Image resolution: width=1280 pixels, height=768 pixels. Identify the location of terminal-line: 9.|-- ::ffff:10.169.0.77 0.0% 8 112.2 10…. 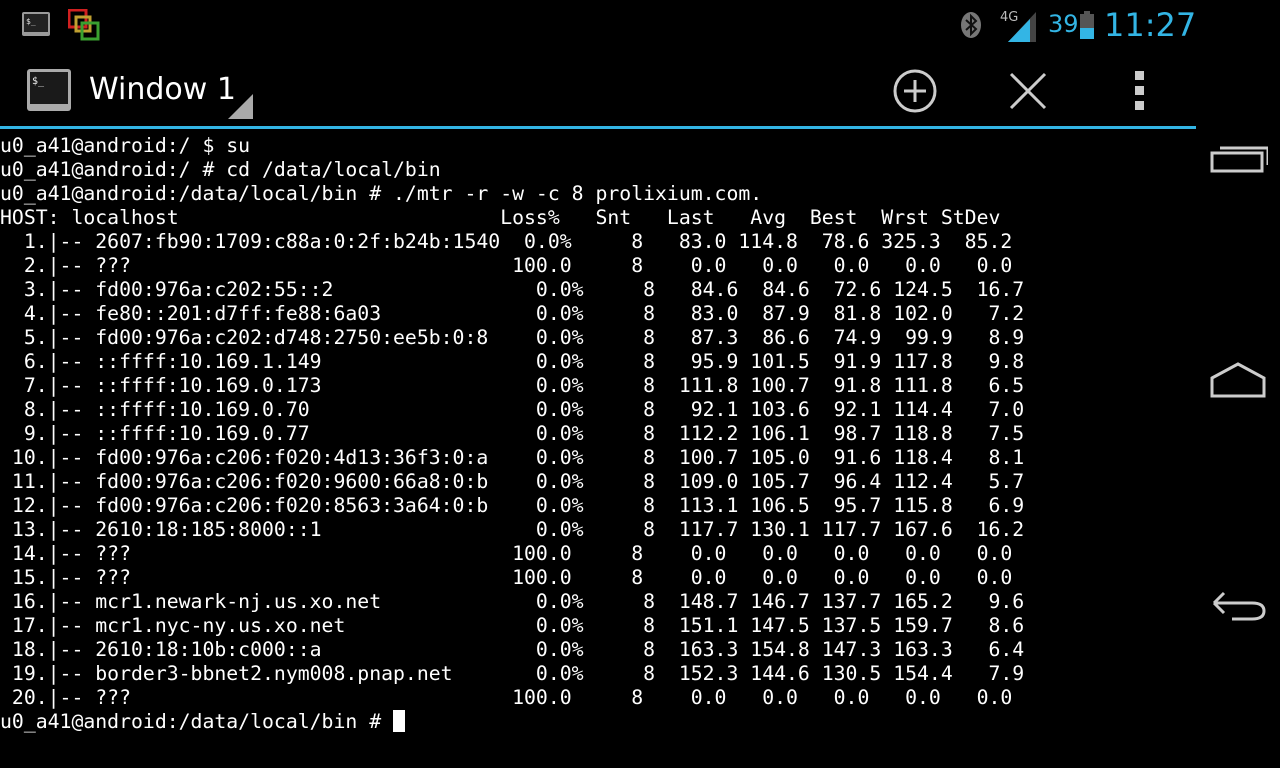
(512, 433).